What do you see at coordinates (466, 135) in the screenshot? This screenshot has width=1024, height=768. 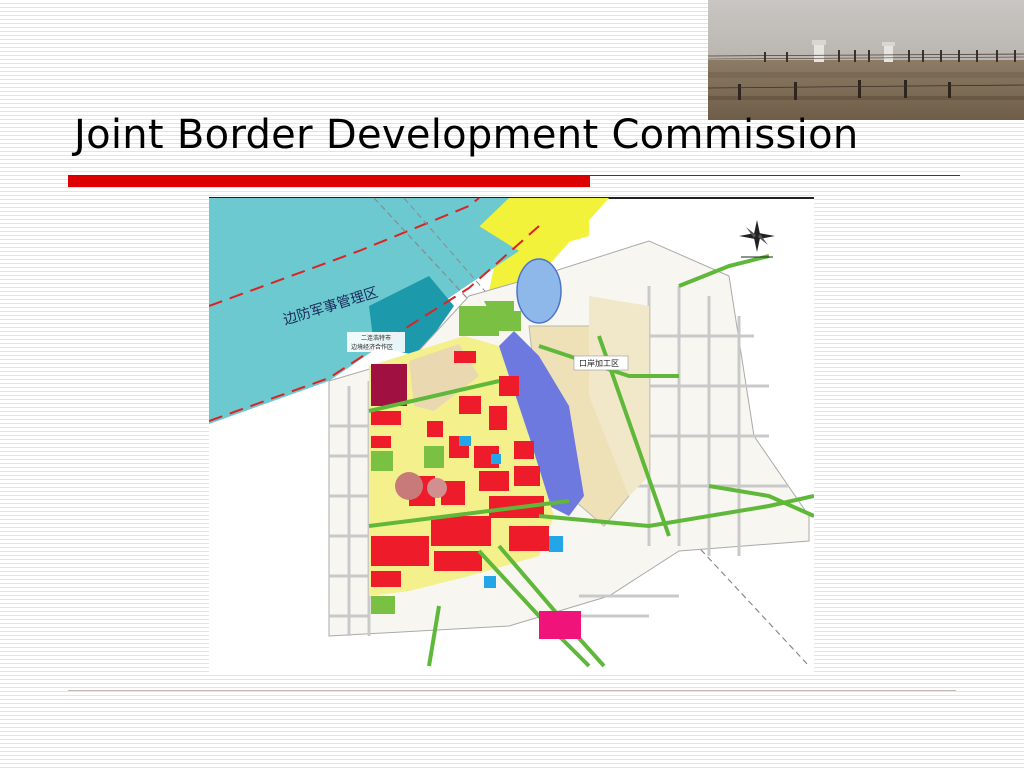 I see `slide-title: Joint Border Development Commission` at bounding box center [466, 135].